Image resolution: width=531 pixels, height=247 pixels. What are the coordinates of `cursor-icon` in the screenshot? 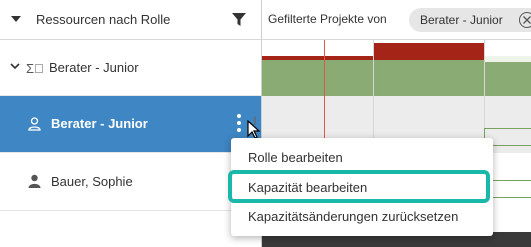 It's located at (254, 129).